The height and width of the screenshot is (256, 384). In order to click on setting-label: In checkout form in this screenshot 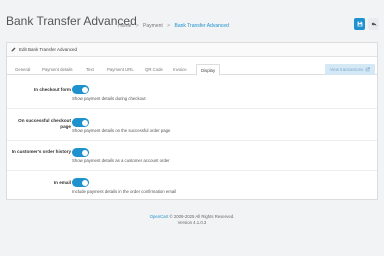, I will do `click(52, 89)`.